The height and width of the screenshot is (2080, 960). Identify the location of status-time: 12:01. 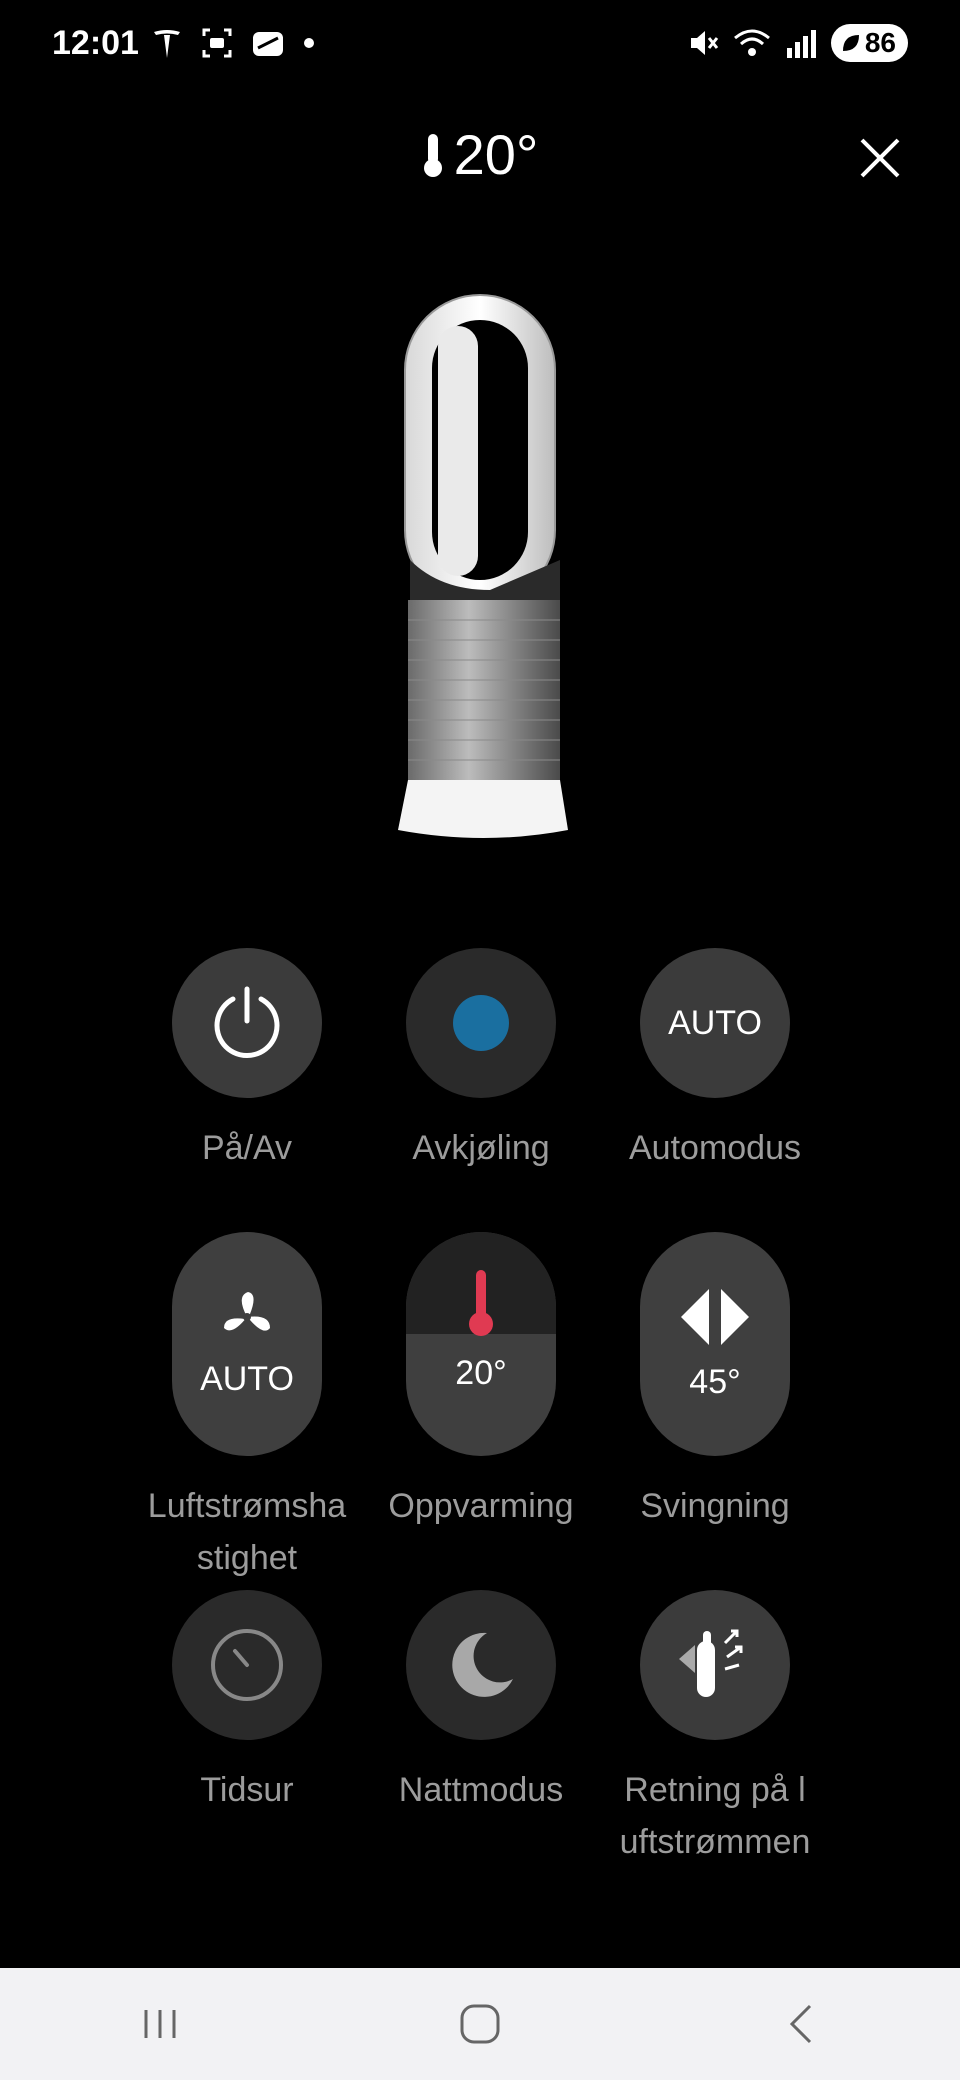
(95, 43).